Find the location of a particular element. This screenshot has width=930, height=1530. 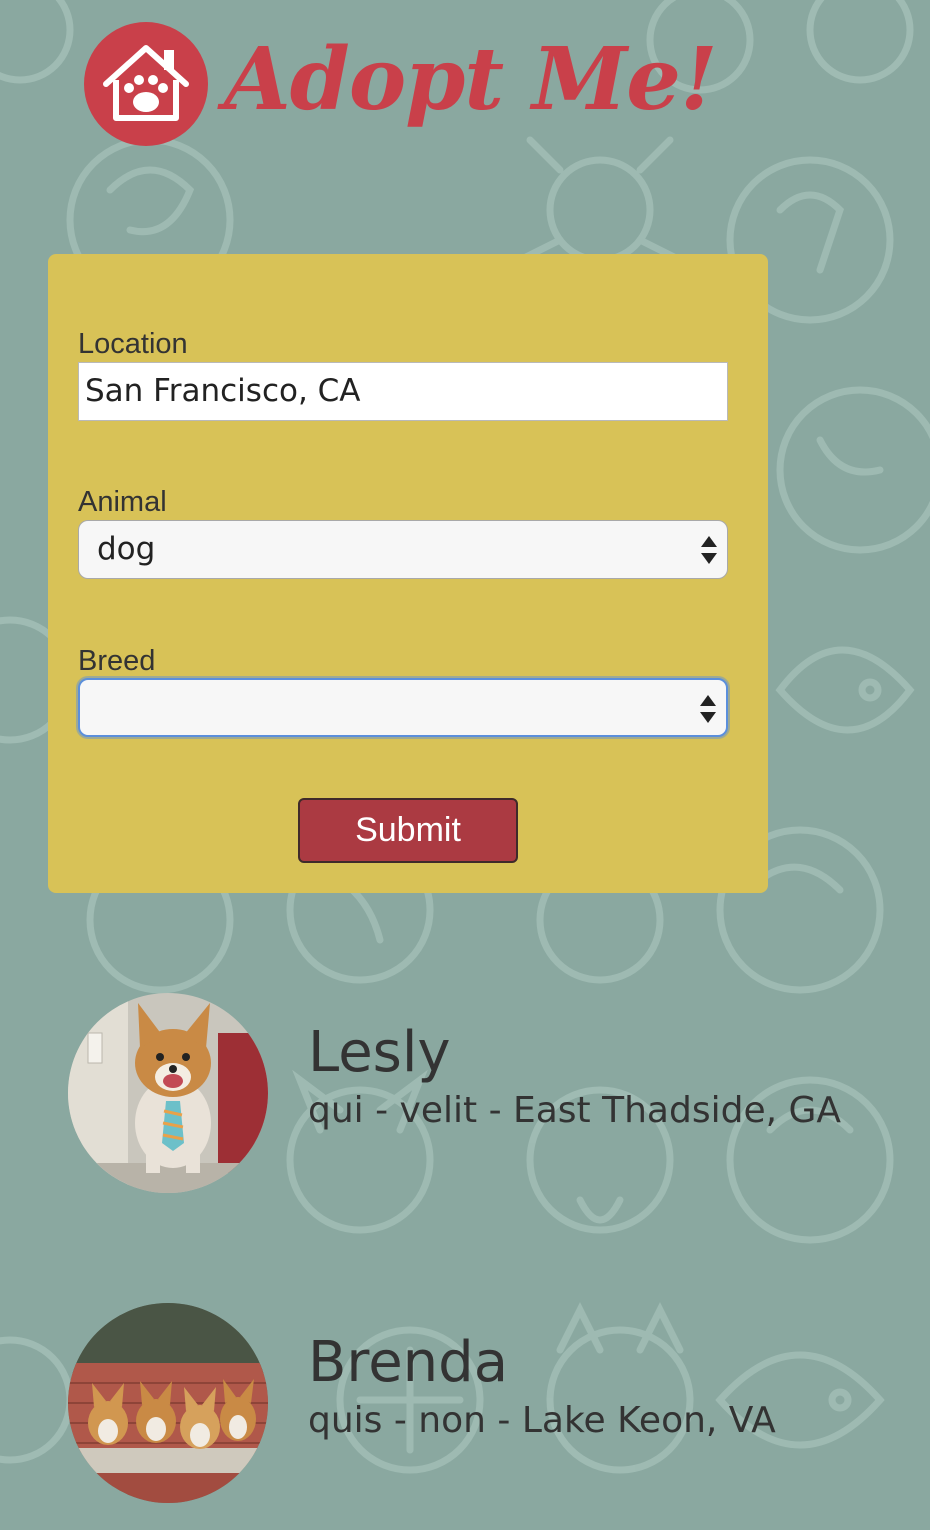

corgis-photo-icon is located at coordinates (168, 1403).